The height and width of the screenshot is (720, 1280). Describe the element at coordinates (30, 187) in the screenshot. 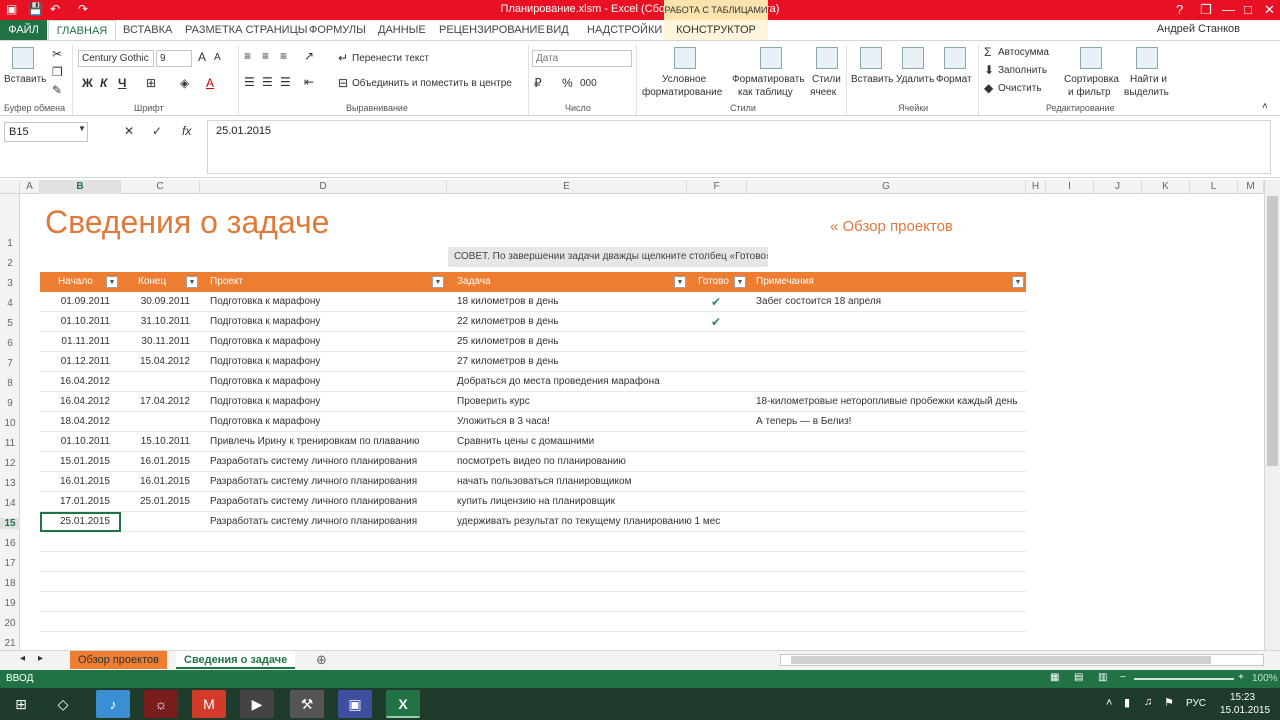

I see `column-header: A` at that location.